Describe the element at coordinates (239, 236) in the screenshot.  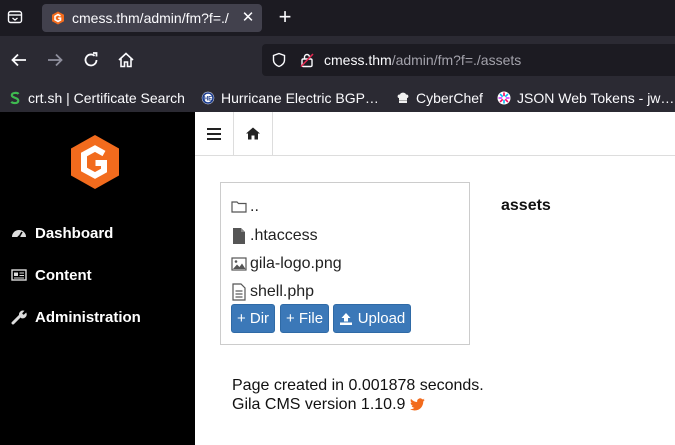
I see `file-icon` at that location.